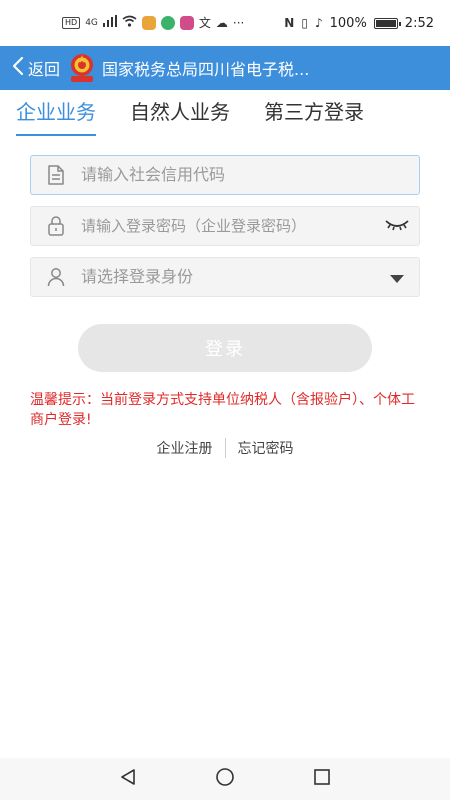 Image resolution: width=450 pixels, height=800 pixels. I want to click on mute-icon: ♪, so click(318, 23).